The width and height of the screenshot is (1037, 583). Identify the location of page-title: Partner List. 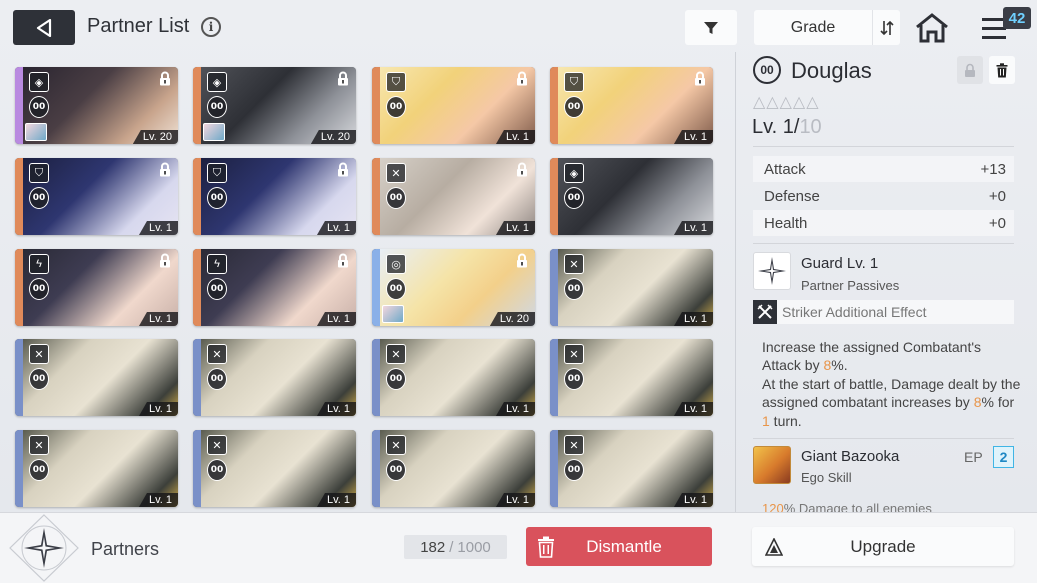
(138, 26).